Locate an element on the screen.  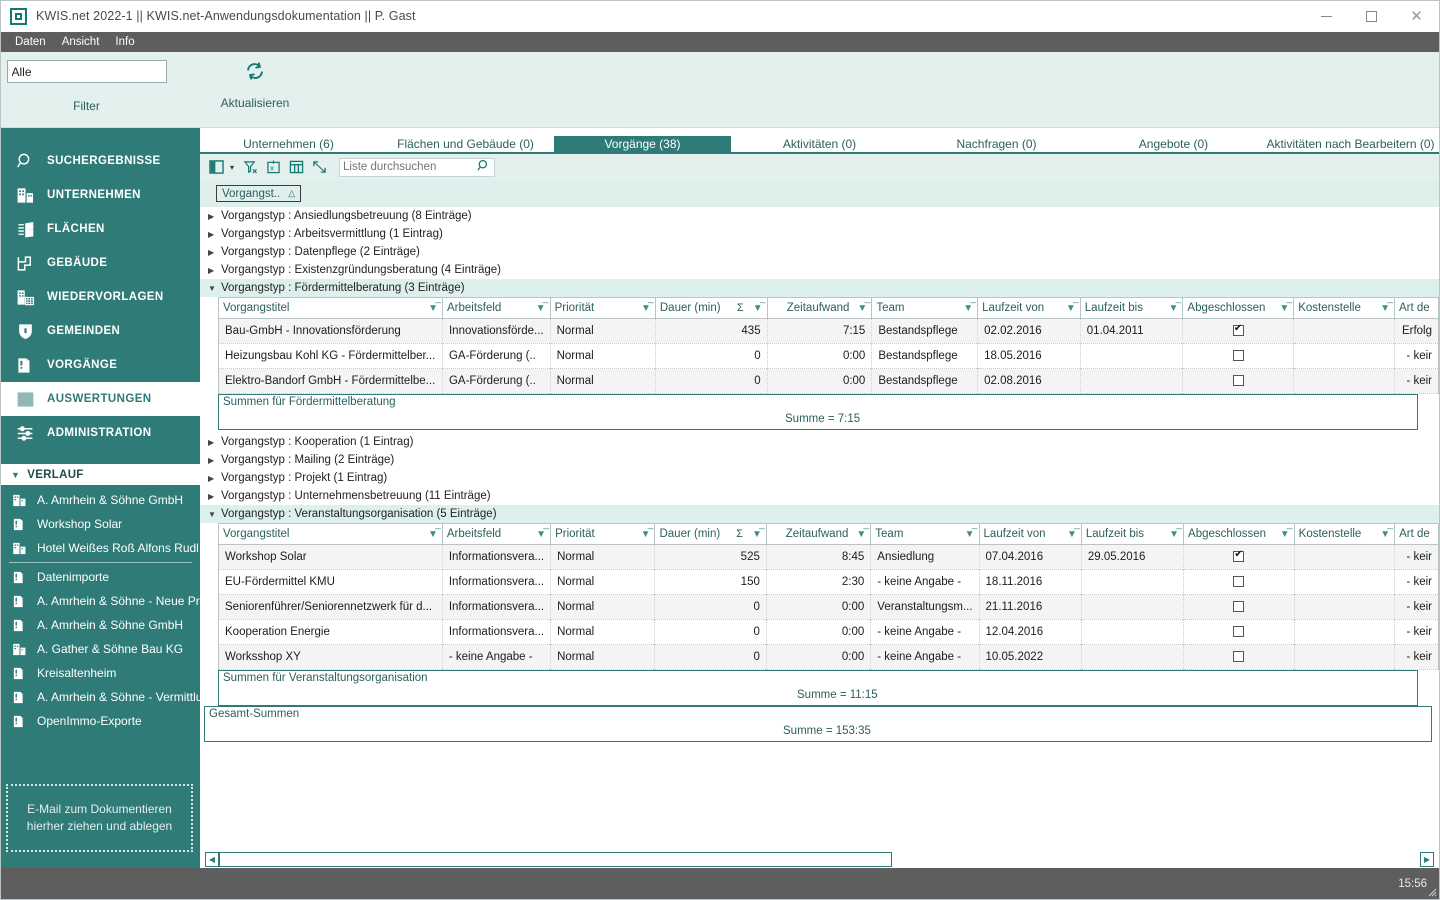
scroll-right-button: ▶ is located at coordinates (1427, 859).